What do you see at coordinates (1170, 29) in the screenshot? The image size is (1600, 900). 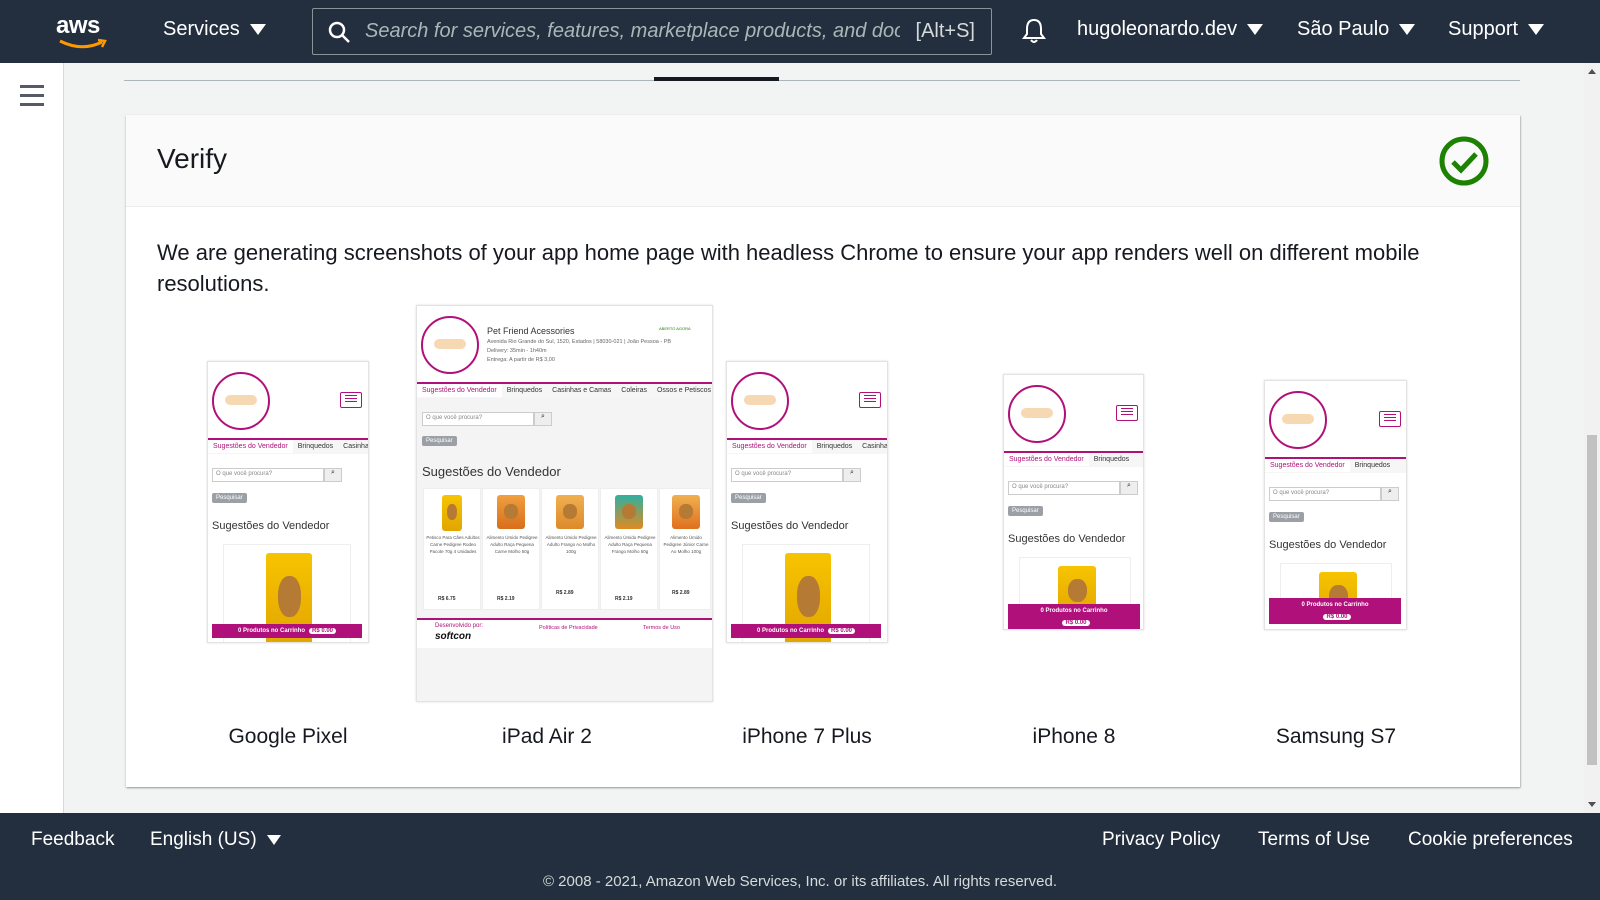 I see `account-menu: hugoleonardo.dev` at bounding box center [1170, 29].